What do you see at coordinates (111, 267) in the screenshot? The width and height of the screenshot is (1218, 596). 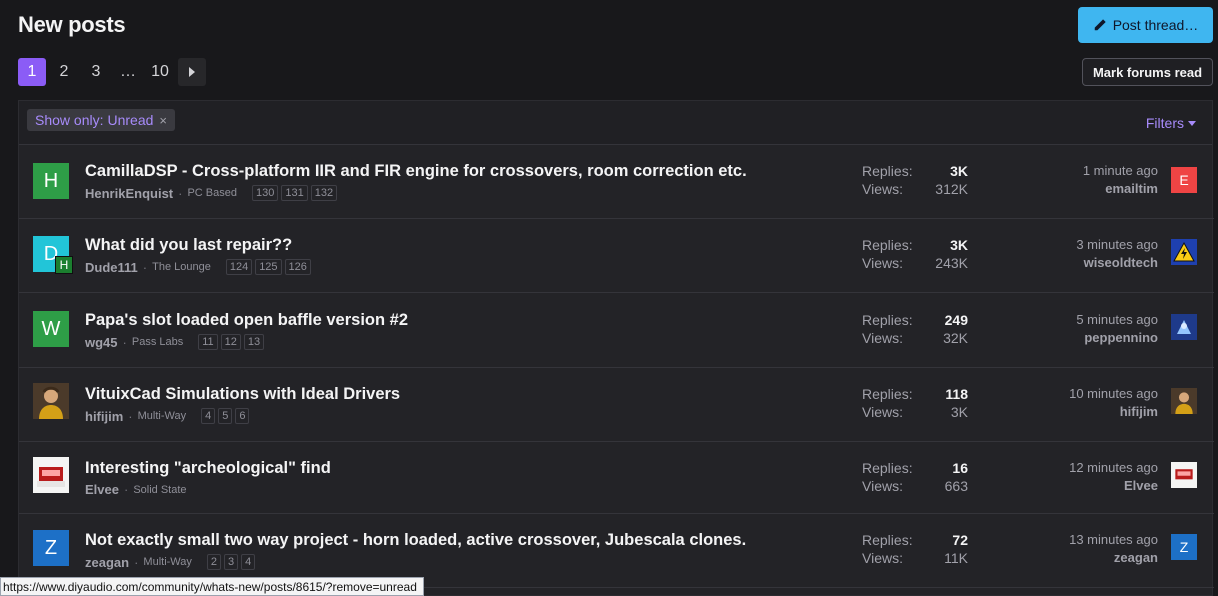 I see `thread-author: Dude111` at bounding box center [111, 267].